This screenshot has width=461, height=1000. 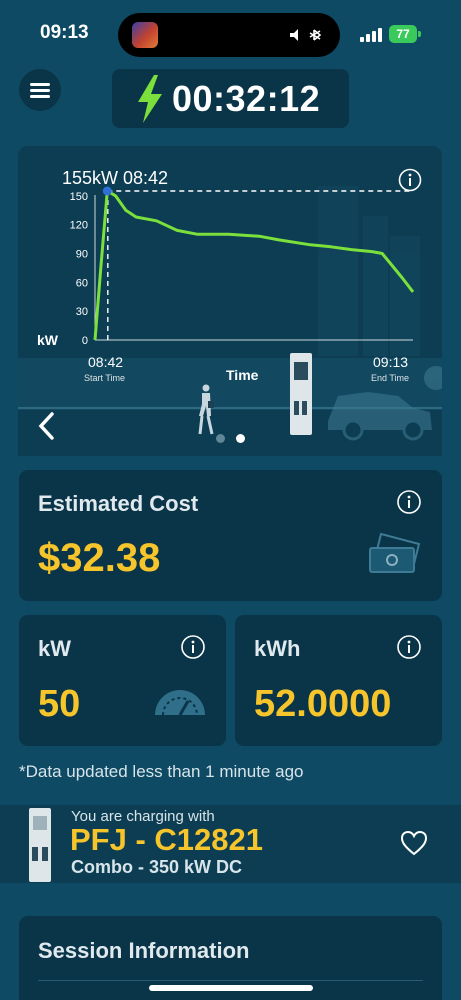 What do you see at coordinates (79, 197) in the screenshot?
I see `y-tick-label: 150` at bounding box center [79, 197].